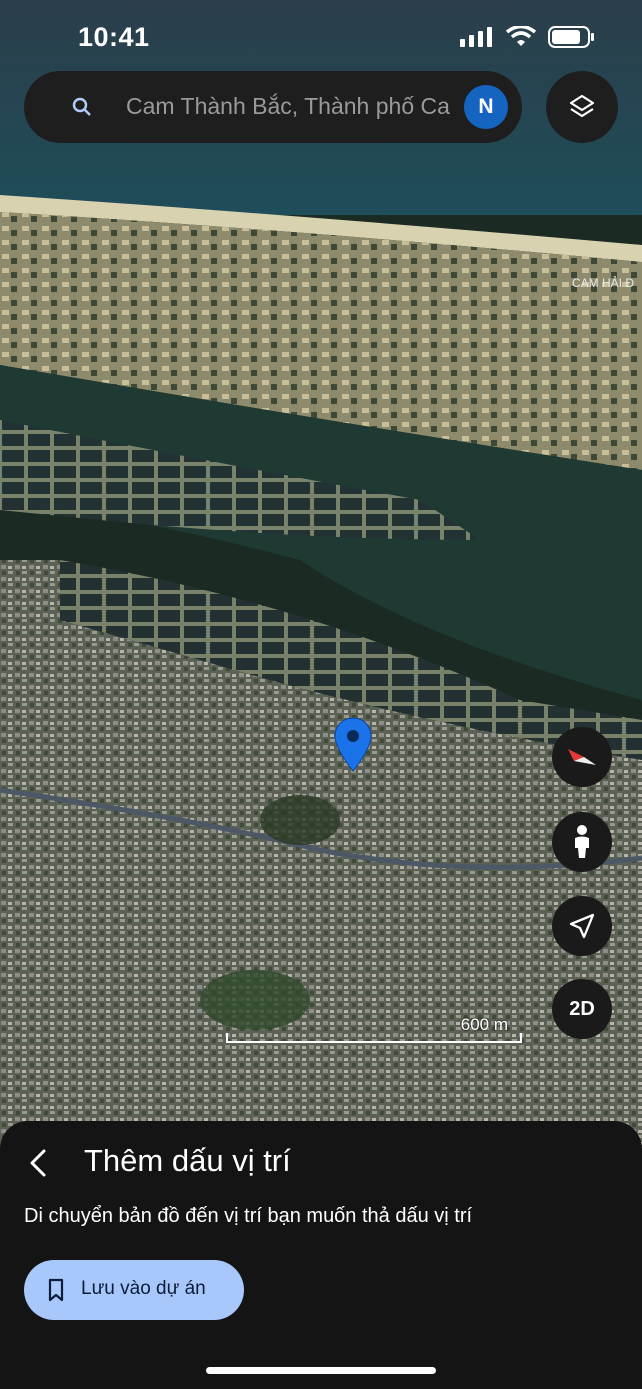  I want to click on street-view-button, so click(582, 842).